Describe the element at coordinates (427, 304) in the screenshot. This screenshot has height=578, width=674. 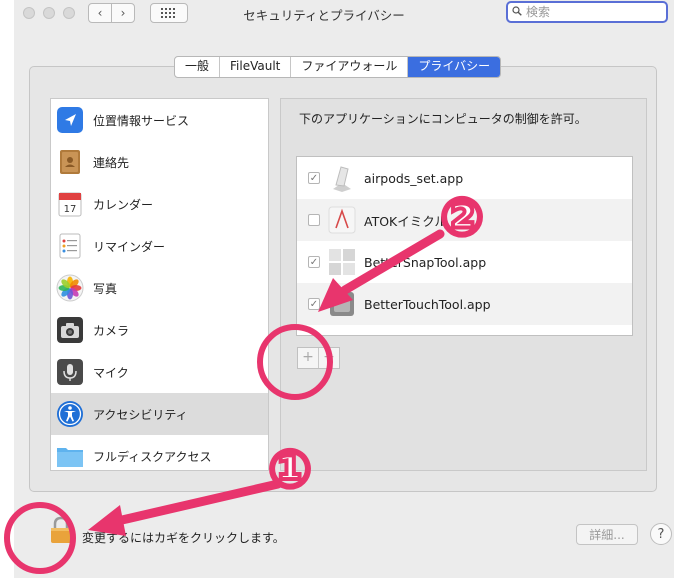
I see `app-name: BetterTouchTool.app` at that location.